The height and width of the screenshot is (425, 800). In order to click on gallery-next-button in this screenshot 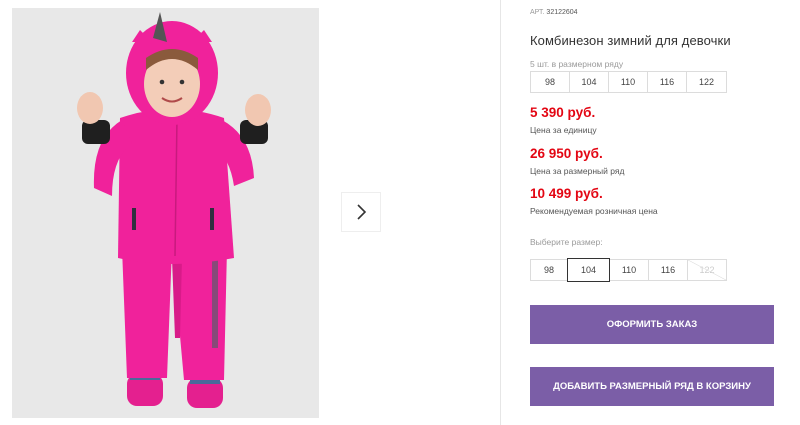, I will do `click(361, 212)`.